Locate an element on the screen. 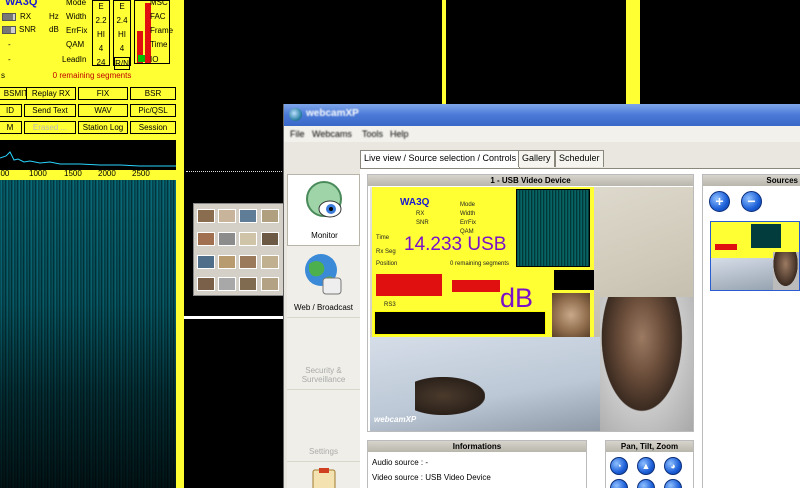  send-text-button: Send Text is located at coordinates (50, 110).